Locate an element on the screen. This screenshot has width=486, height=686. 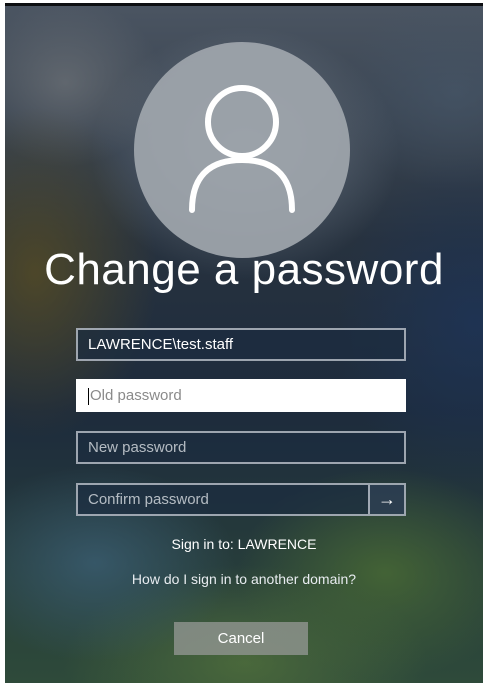
old-password-placeholder: Old password is located at coordinates (136, 395).